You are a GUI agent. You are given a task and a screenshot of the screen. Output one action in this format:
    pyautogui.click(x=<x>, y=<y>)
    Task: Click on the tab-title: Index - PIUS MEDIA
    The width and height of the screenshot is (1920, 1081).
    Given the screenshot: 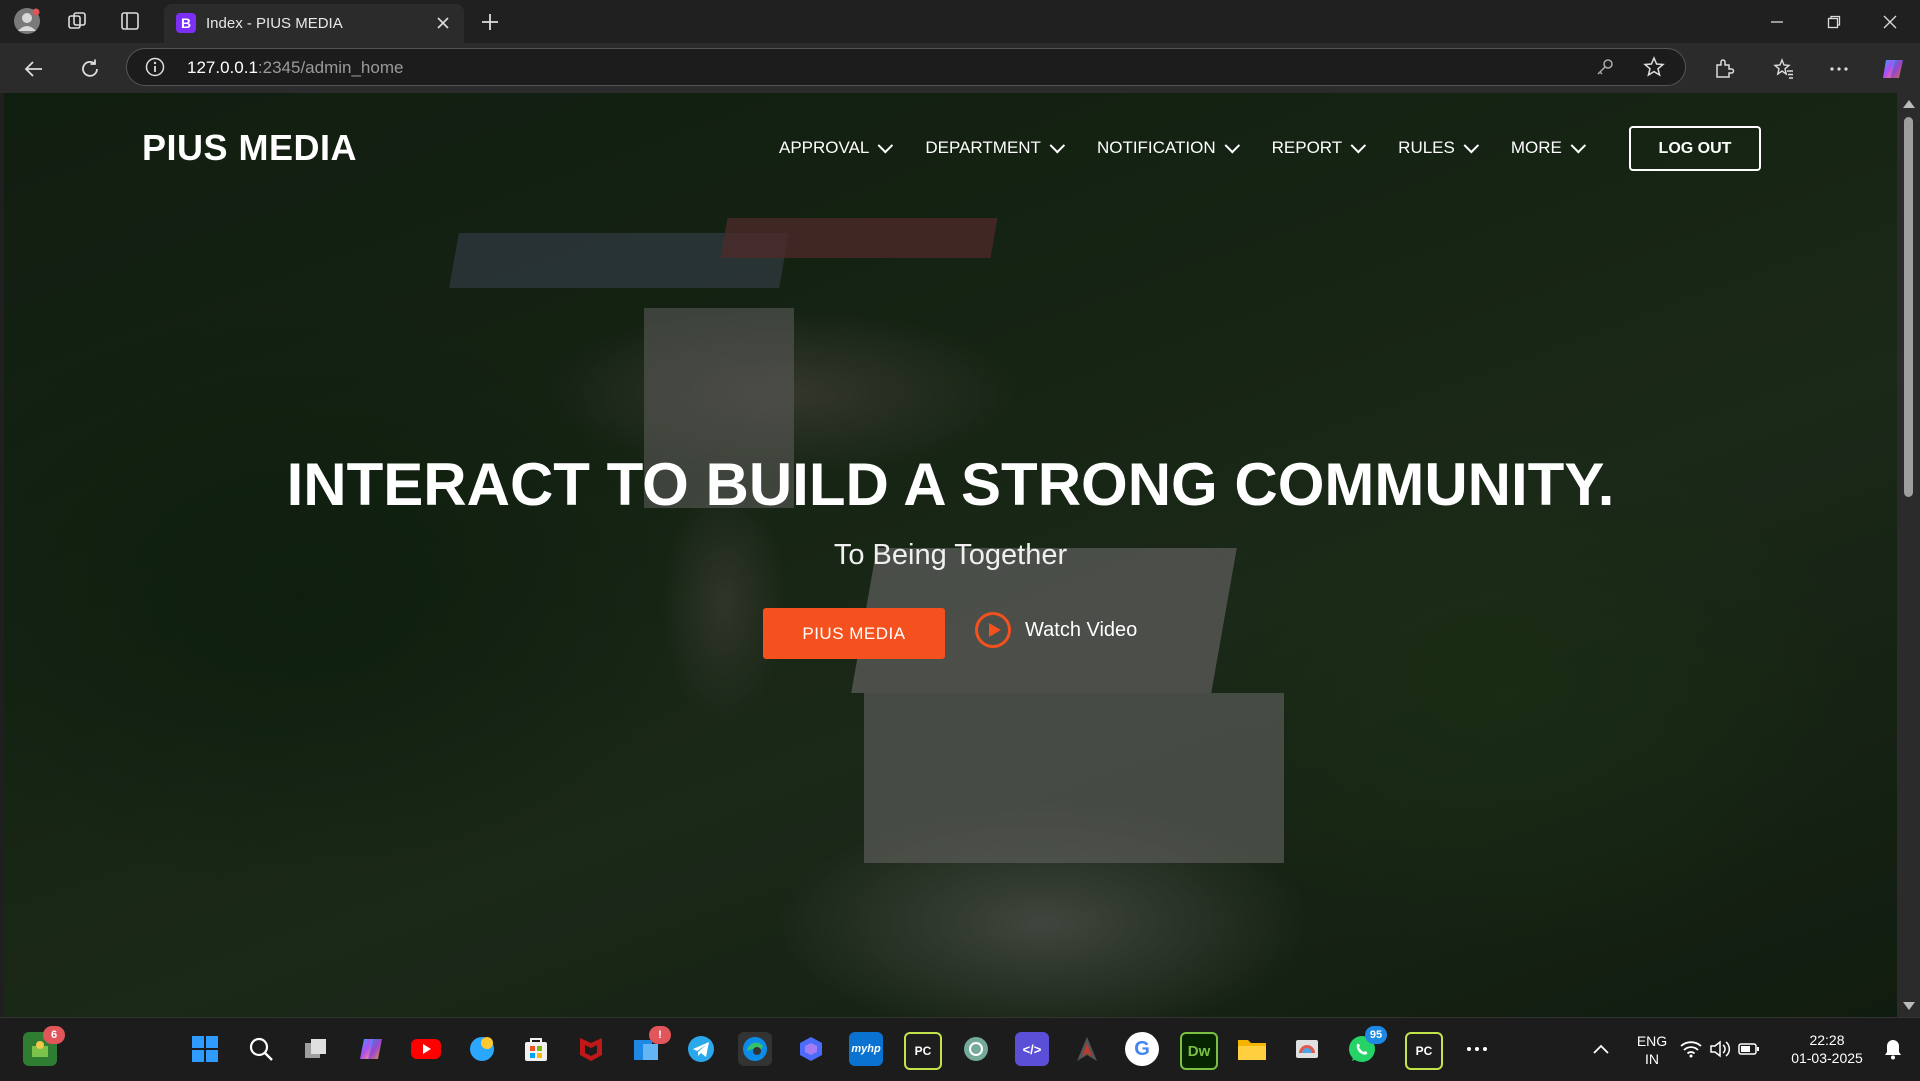 What is the action you would take?
    pyautogui.click(x=274, y=23)
    